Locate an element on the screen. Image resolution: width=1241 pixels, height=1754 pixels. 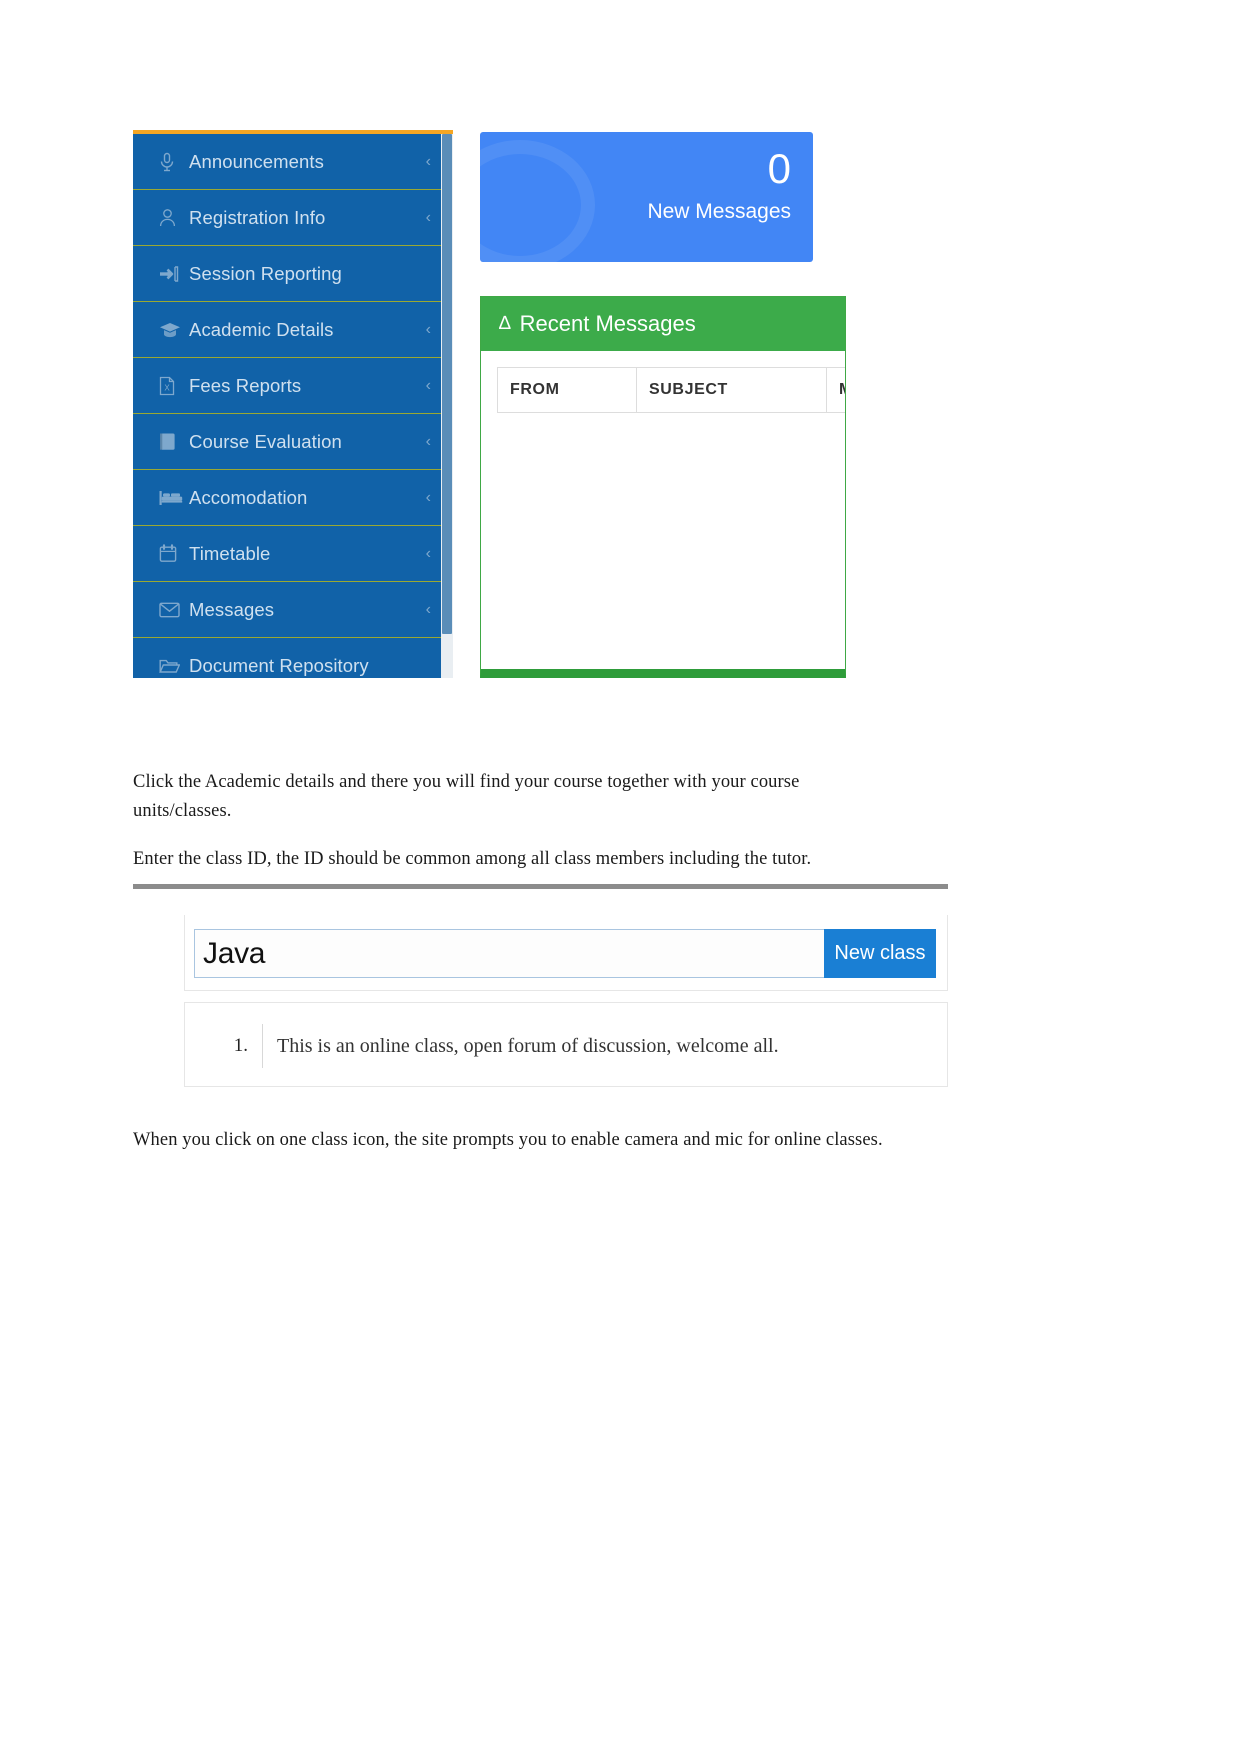
new-messages-count: 0 is located at coordinates (779, 168).